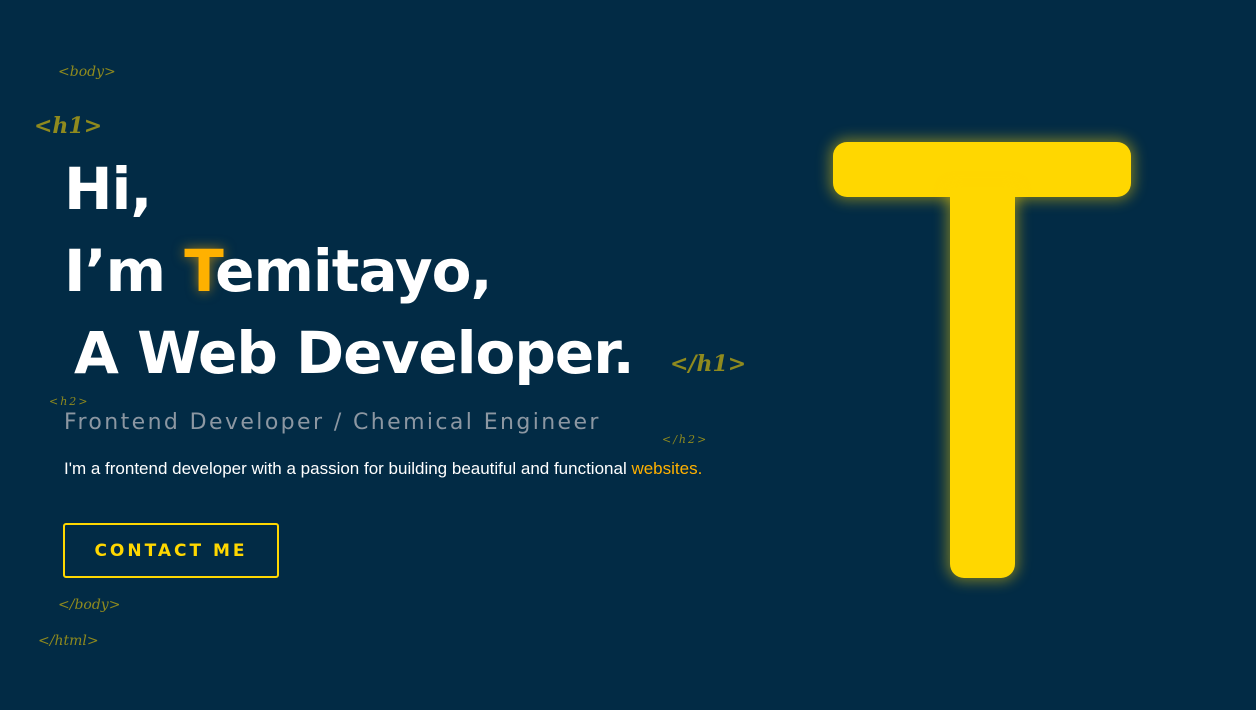  I want to click on hero-line-name: I’m Temitayo,, so click(349, 271).